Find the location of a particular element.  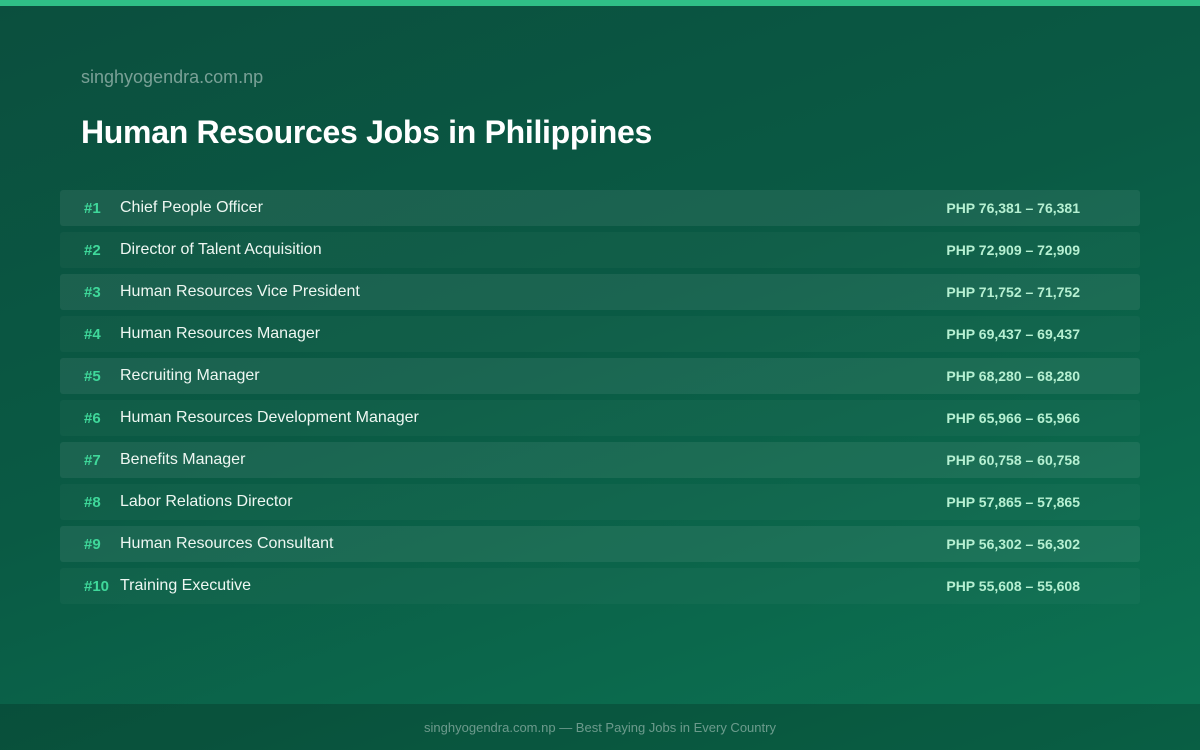

job-rank: #4 is located at coordinates (92, 334).